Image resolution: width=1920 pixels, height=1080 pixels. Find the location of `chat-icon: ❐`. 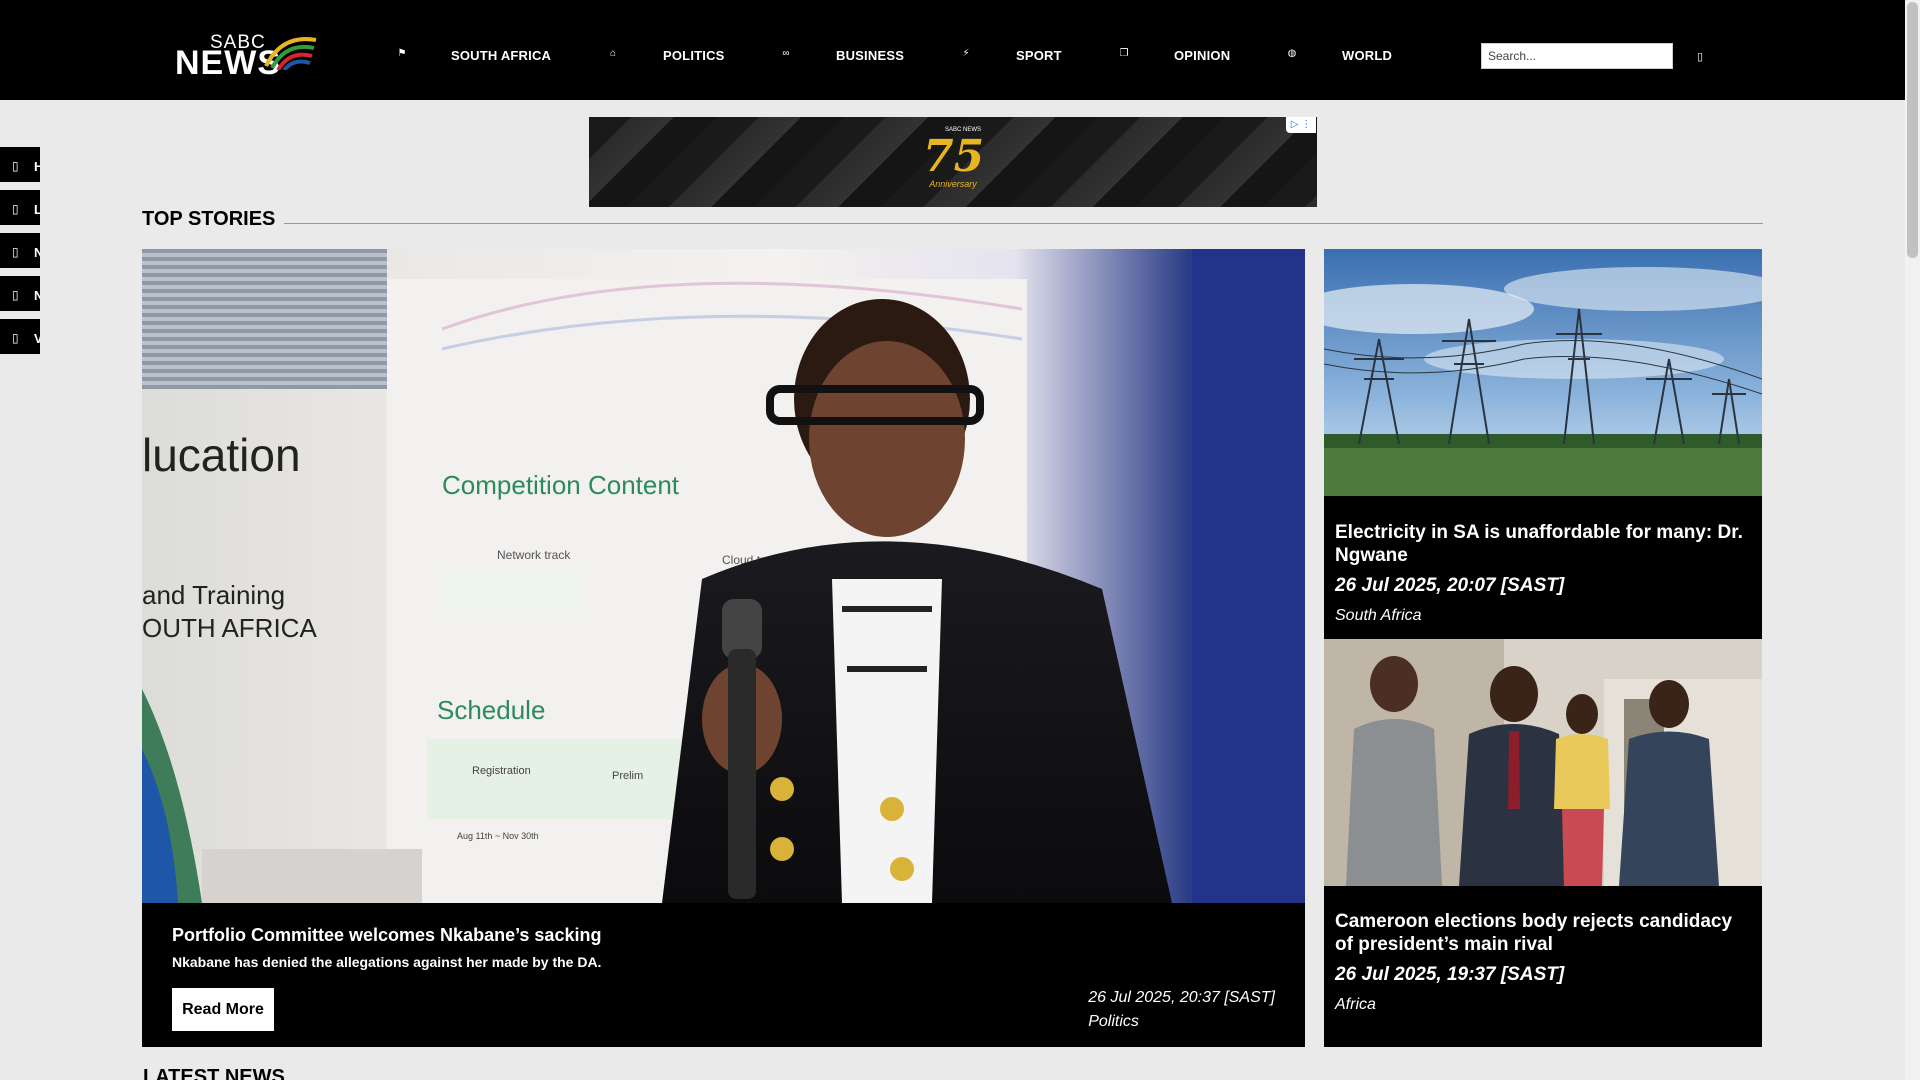

chat-icon: ❐ is located at coordinates (1124, 53).